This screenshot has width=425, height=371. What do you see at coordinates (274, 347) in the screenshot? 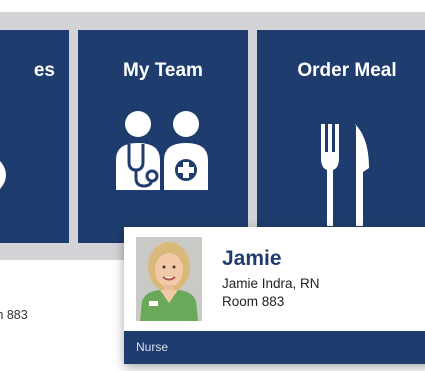
I see `staff-role-bar: Nurse` at bounding box center [274, 347].